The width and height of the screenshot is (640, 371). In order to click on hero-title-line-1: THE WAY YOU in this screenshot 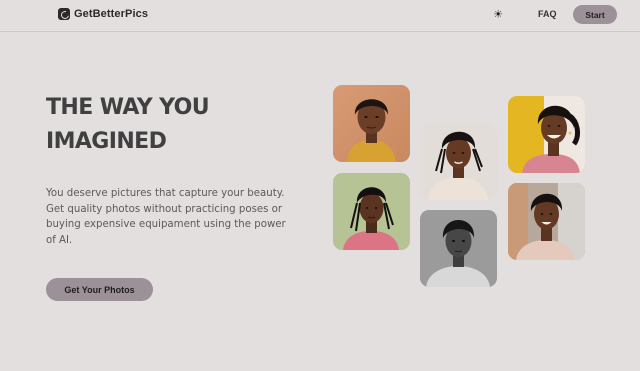, I will do `click(128, 107)`.